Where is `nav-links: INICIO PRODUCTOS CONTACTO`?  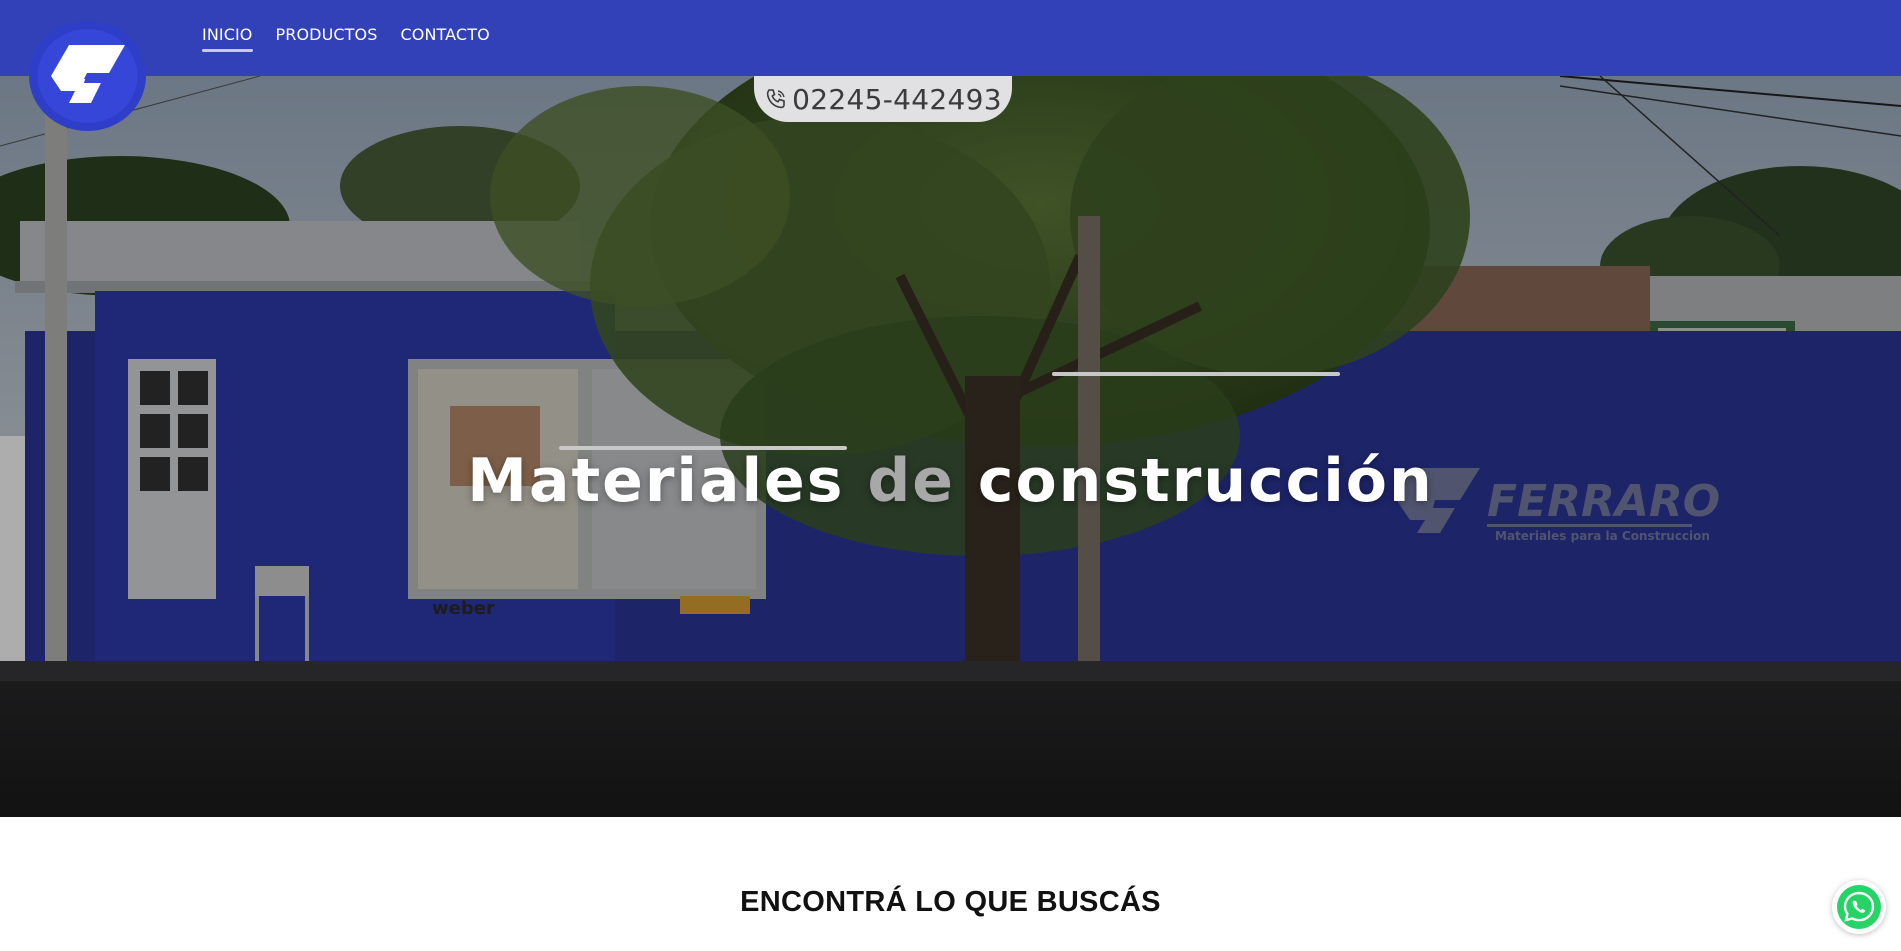
nav-links: INICIO PRODUCTOS CONTACTO is located at coordinates (346, 38).